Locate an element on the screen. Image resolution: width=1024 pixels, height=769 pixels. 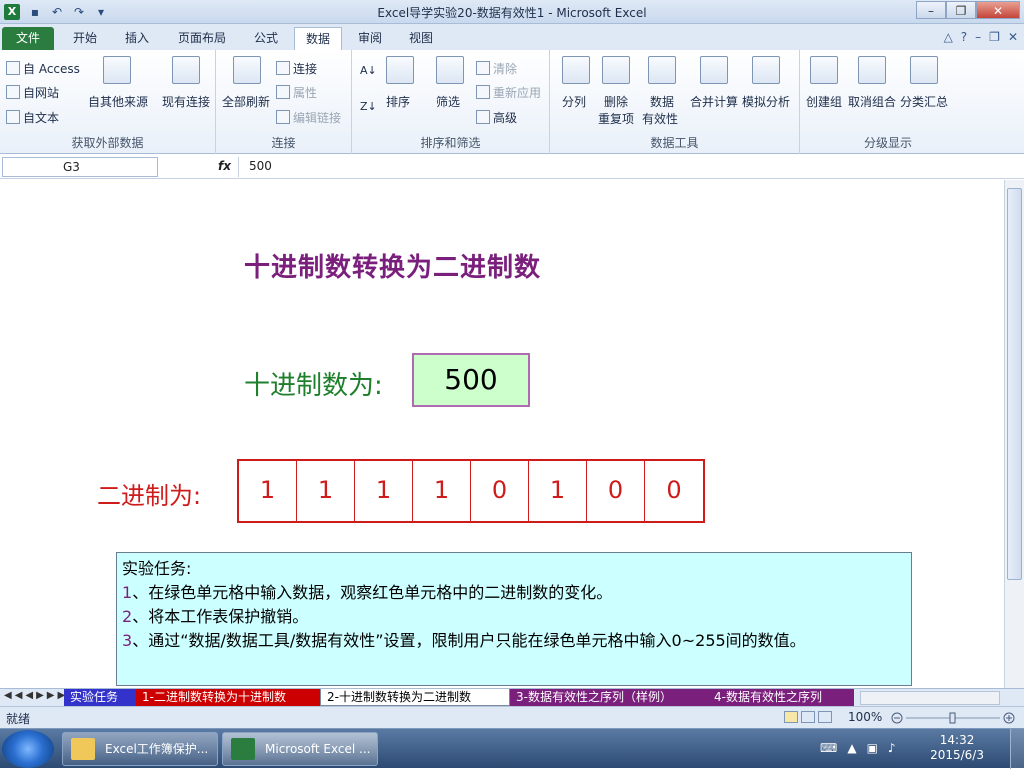
minimize-button: – is located at coordinates (931, 10).